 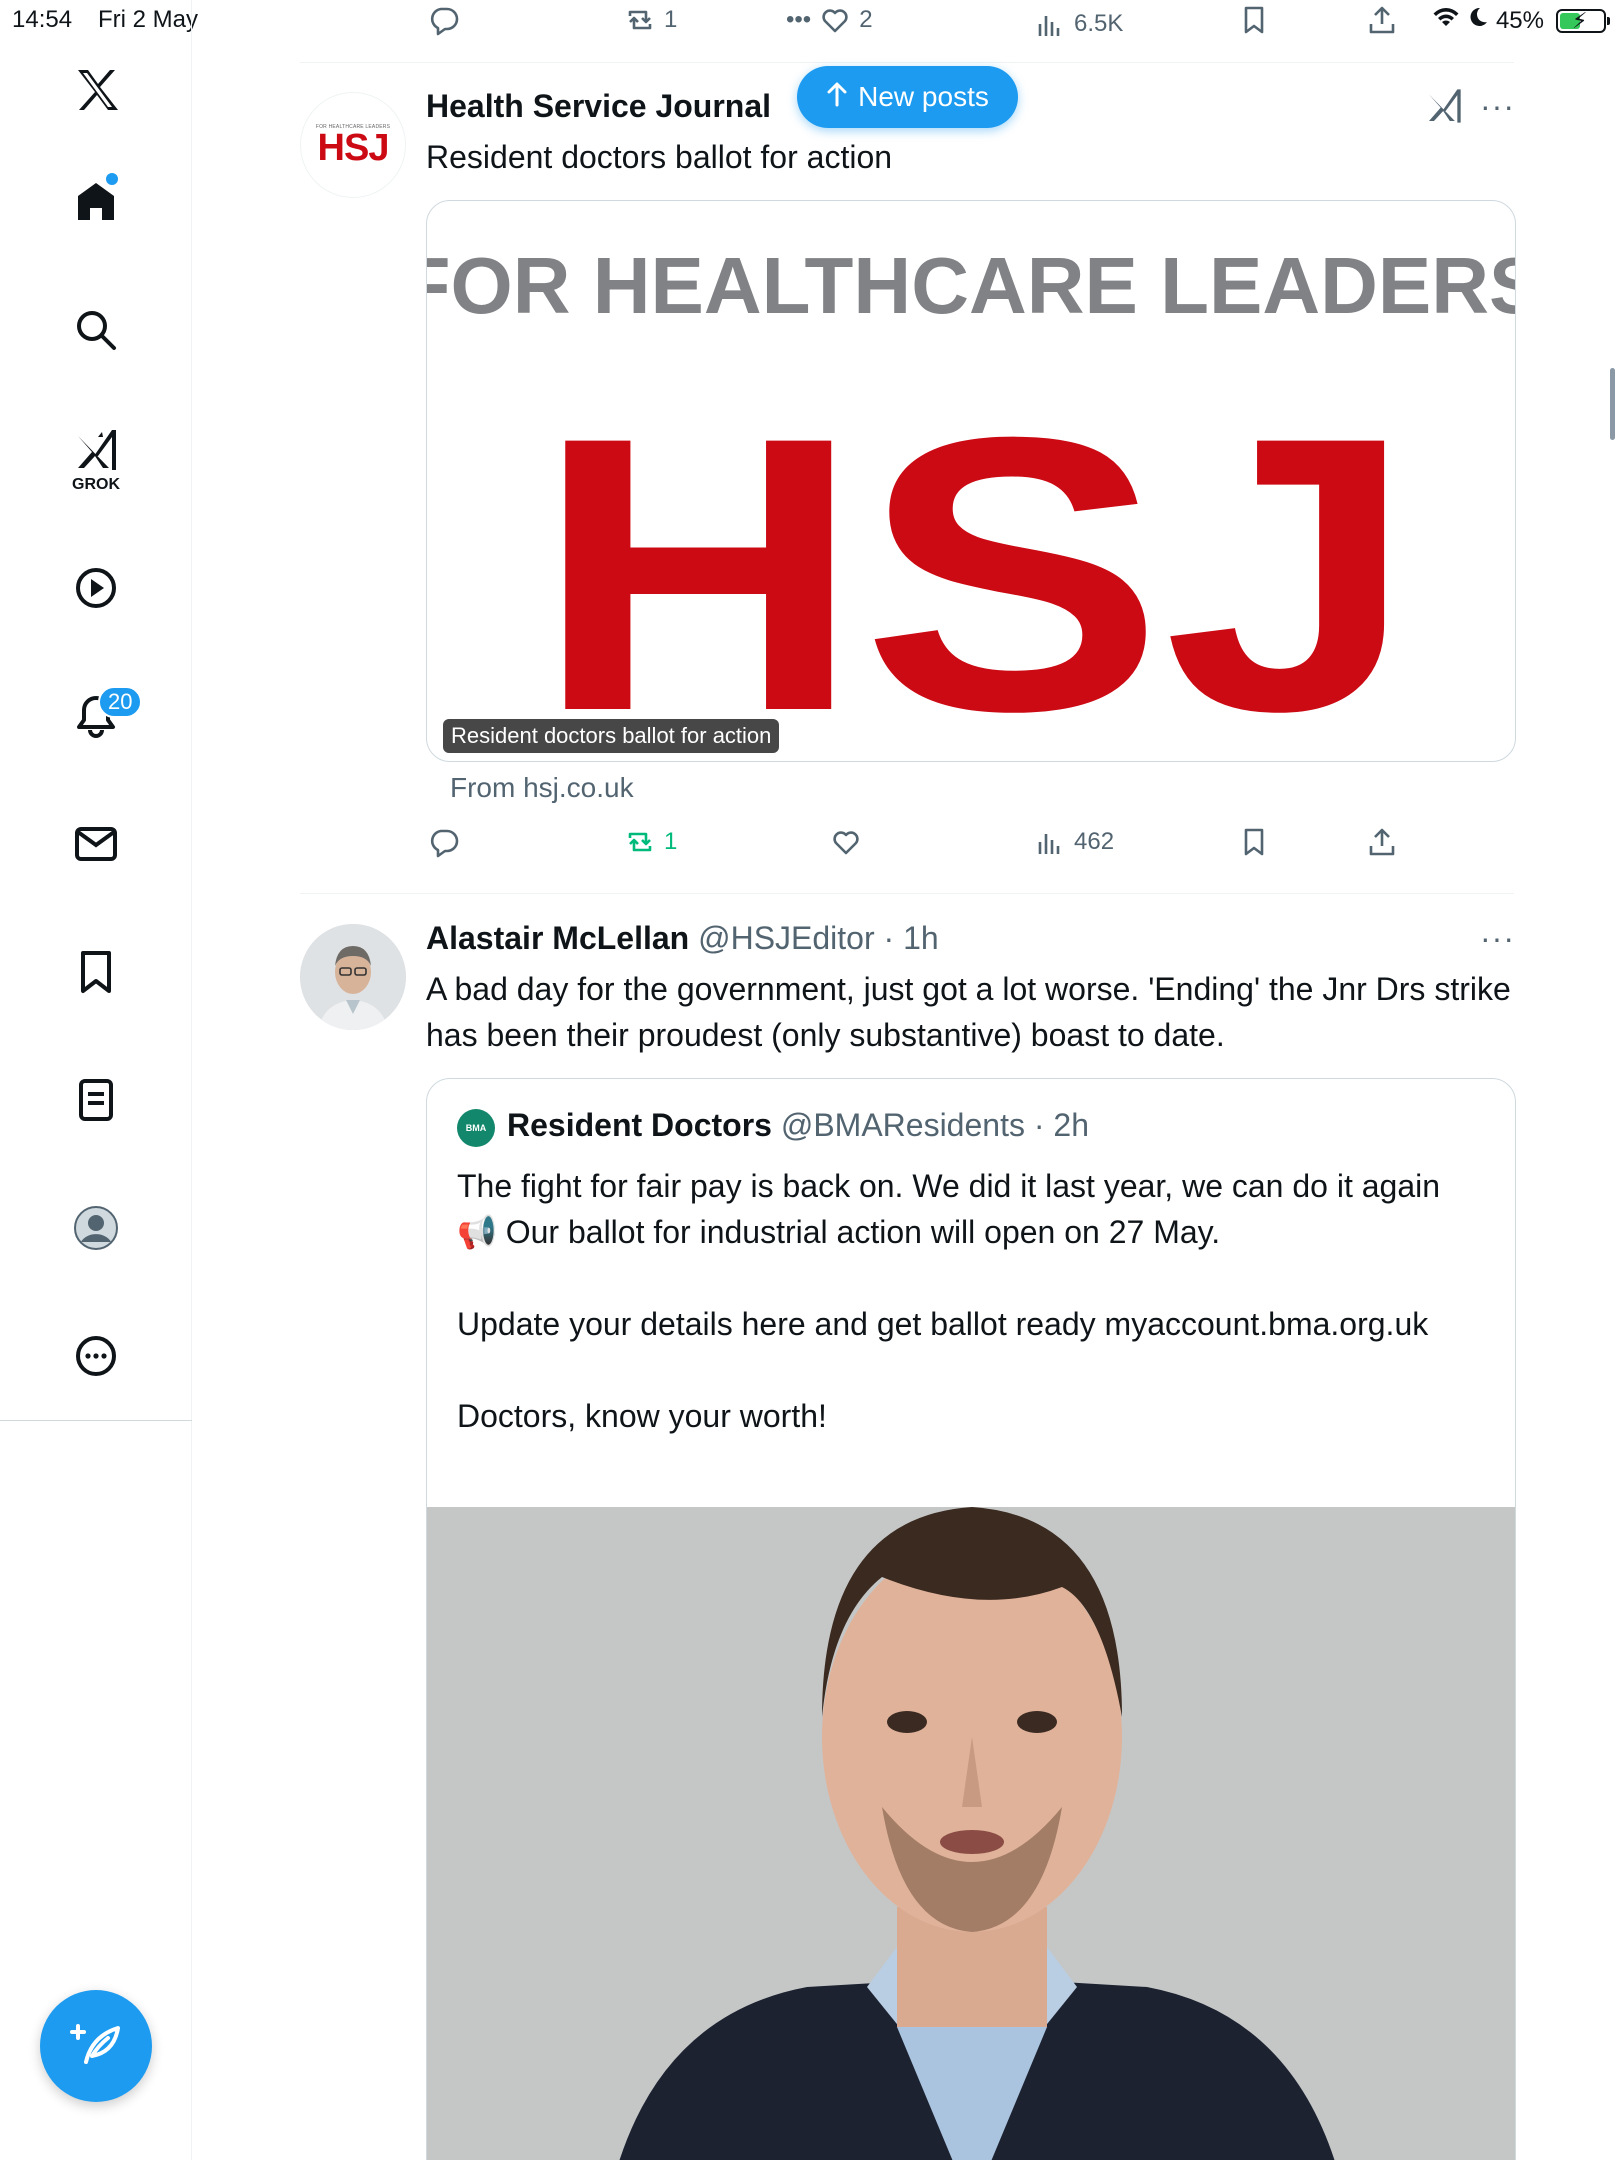 I want to click on quote-author-name: Resident Doctors, so click(x=639, y=1125).